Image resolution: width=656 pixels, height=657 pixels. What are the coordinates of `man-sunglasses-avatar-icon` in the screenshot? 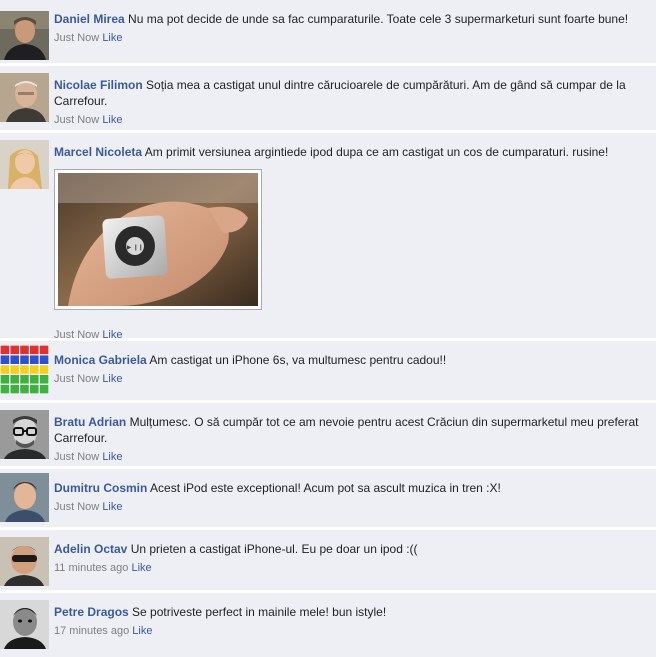 It's located at (24, 561).